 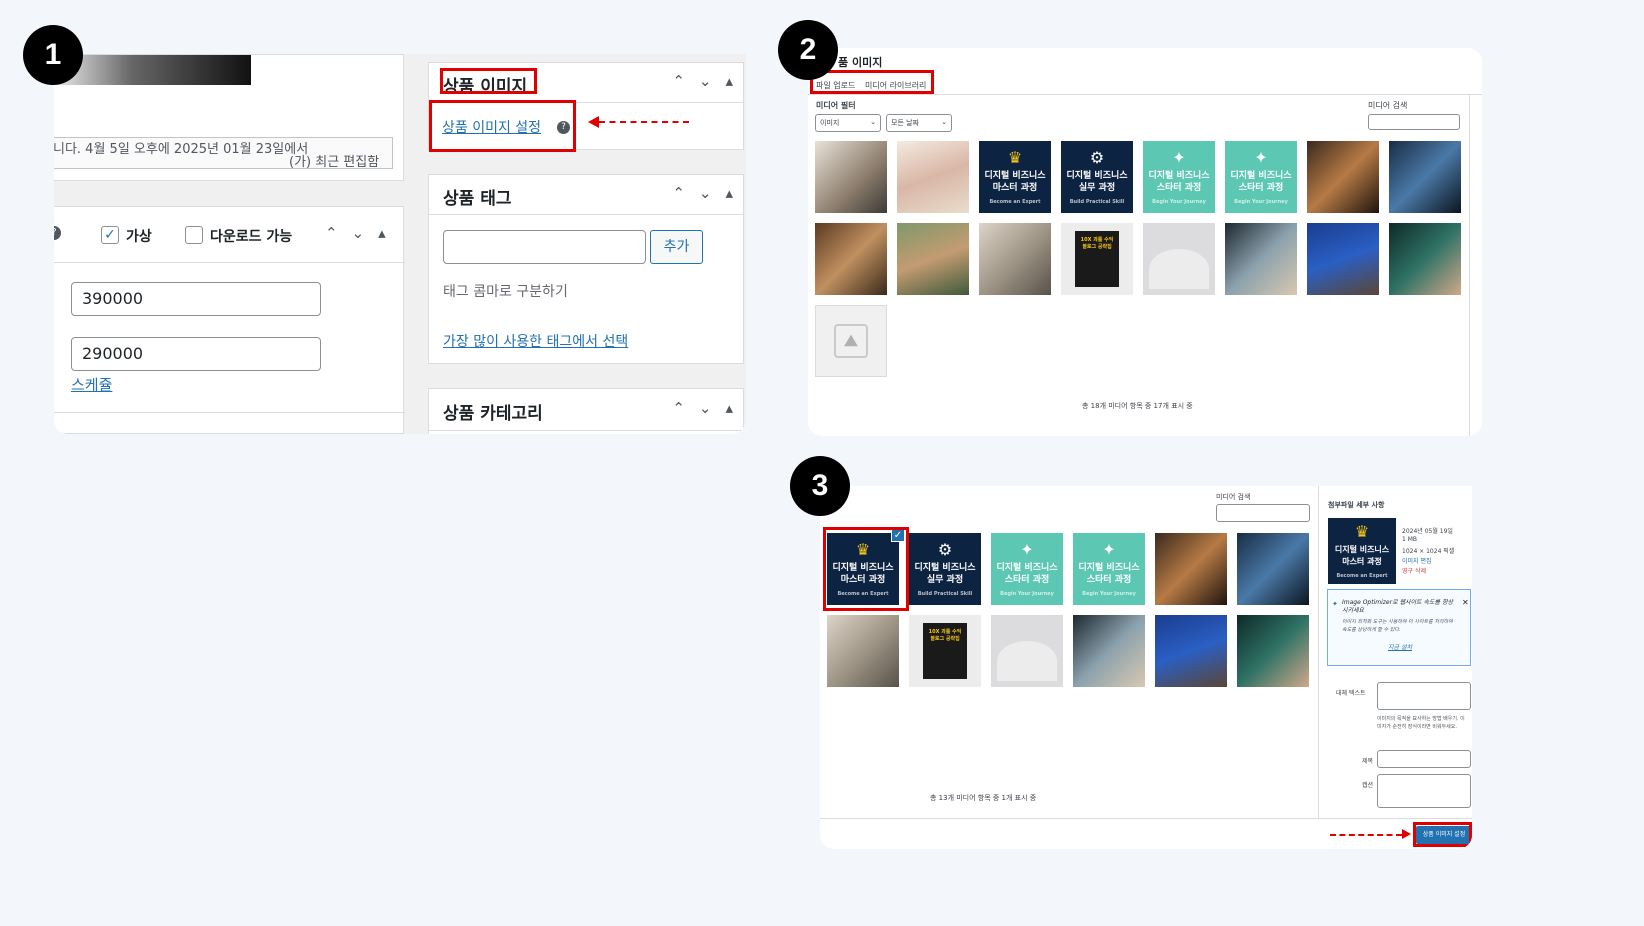 What do you see at coordinates (1356, 505) in the screenshot?
I see `attachment-details-title: 첨부파일 세부 사항` at bounding box center [1356, 505].